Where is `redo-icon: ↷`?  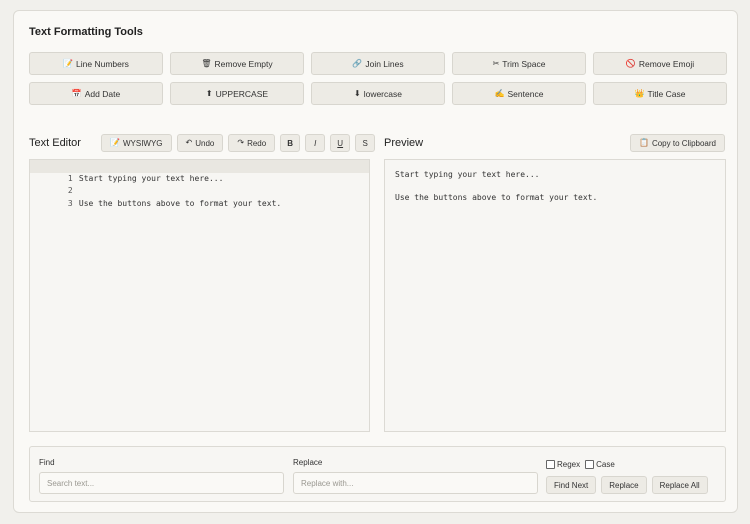 redo-icon: ↷ is located at coordinates (241, 142).